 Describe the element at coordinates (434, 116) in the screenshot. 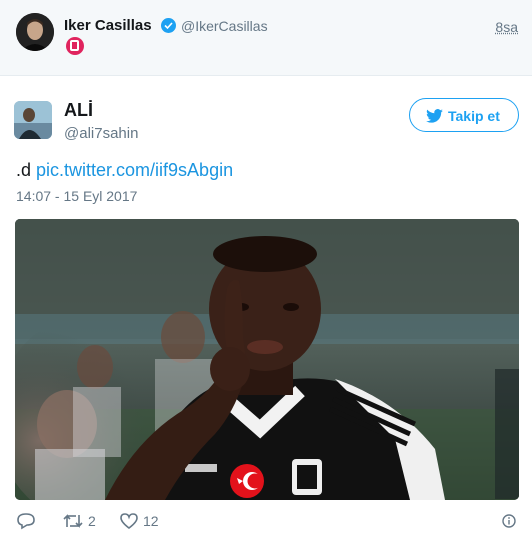

I see `twitter-bird-icon` at that location.